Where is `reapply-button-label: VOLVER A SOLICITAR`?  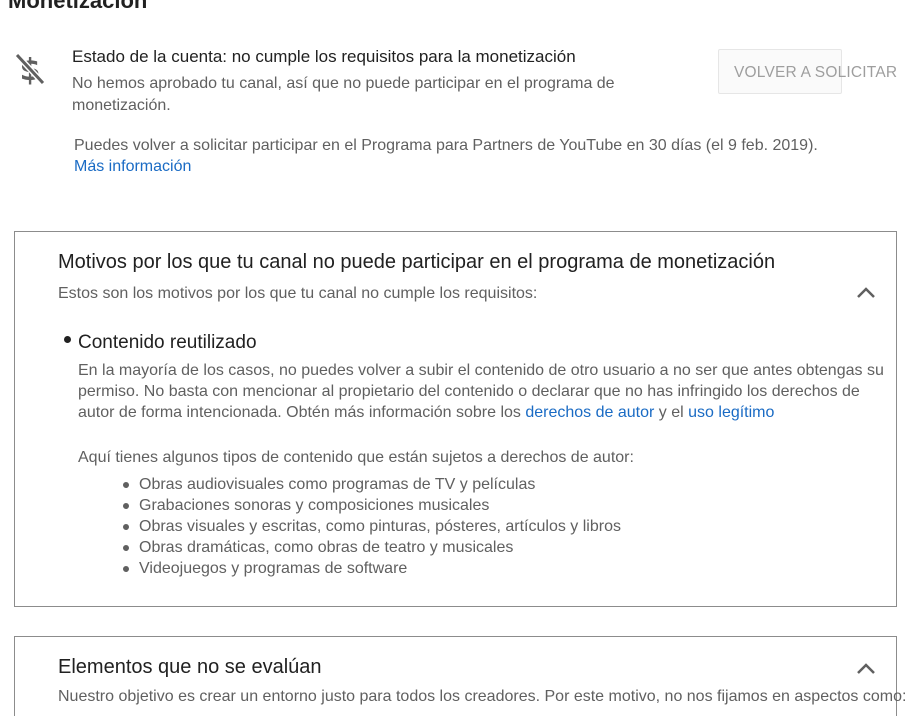 reapply-button-label: VOLVER A SOLICITAR is located at coordinates (816, 72).